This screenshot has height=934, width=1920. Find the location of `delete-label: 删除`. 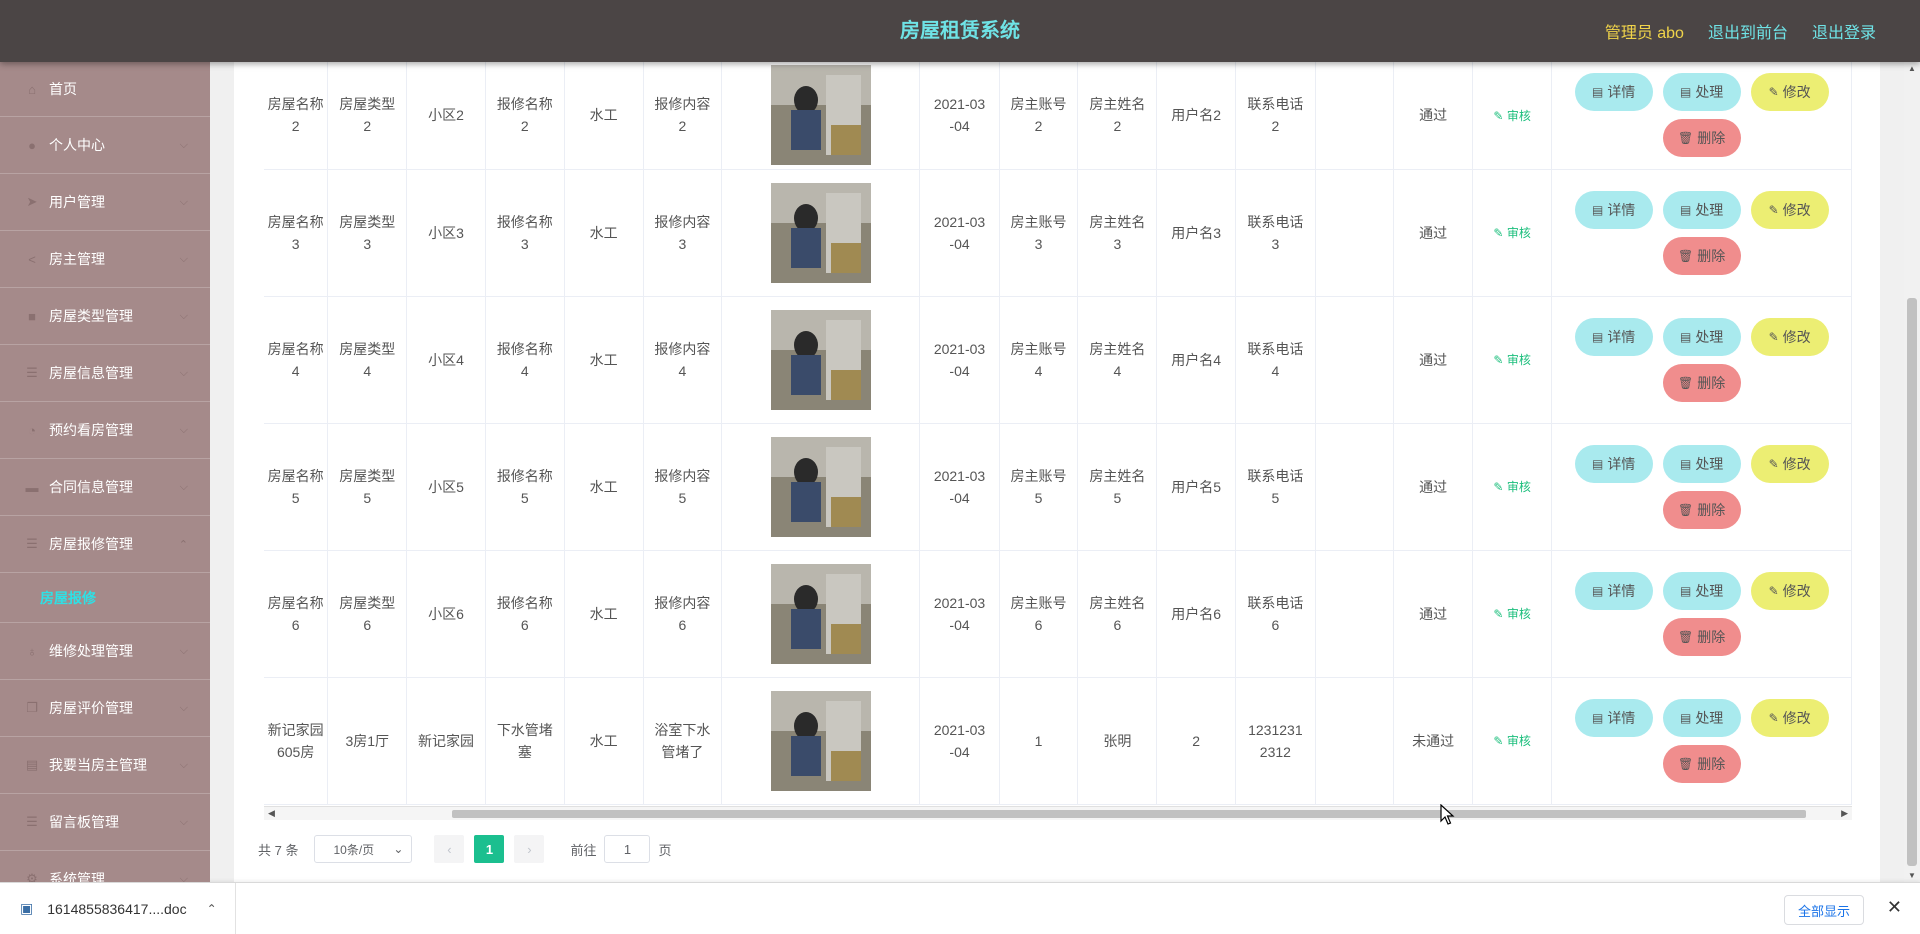

delete-label: 删除 is located at coordinates (1711, 382).